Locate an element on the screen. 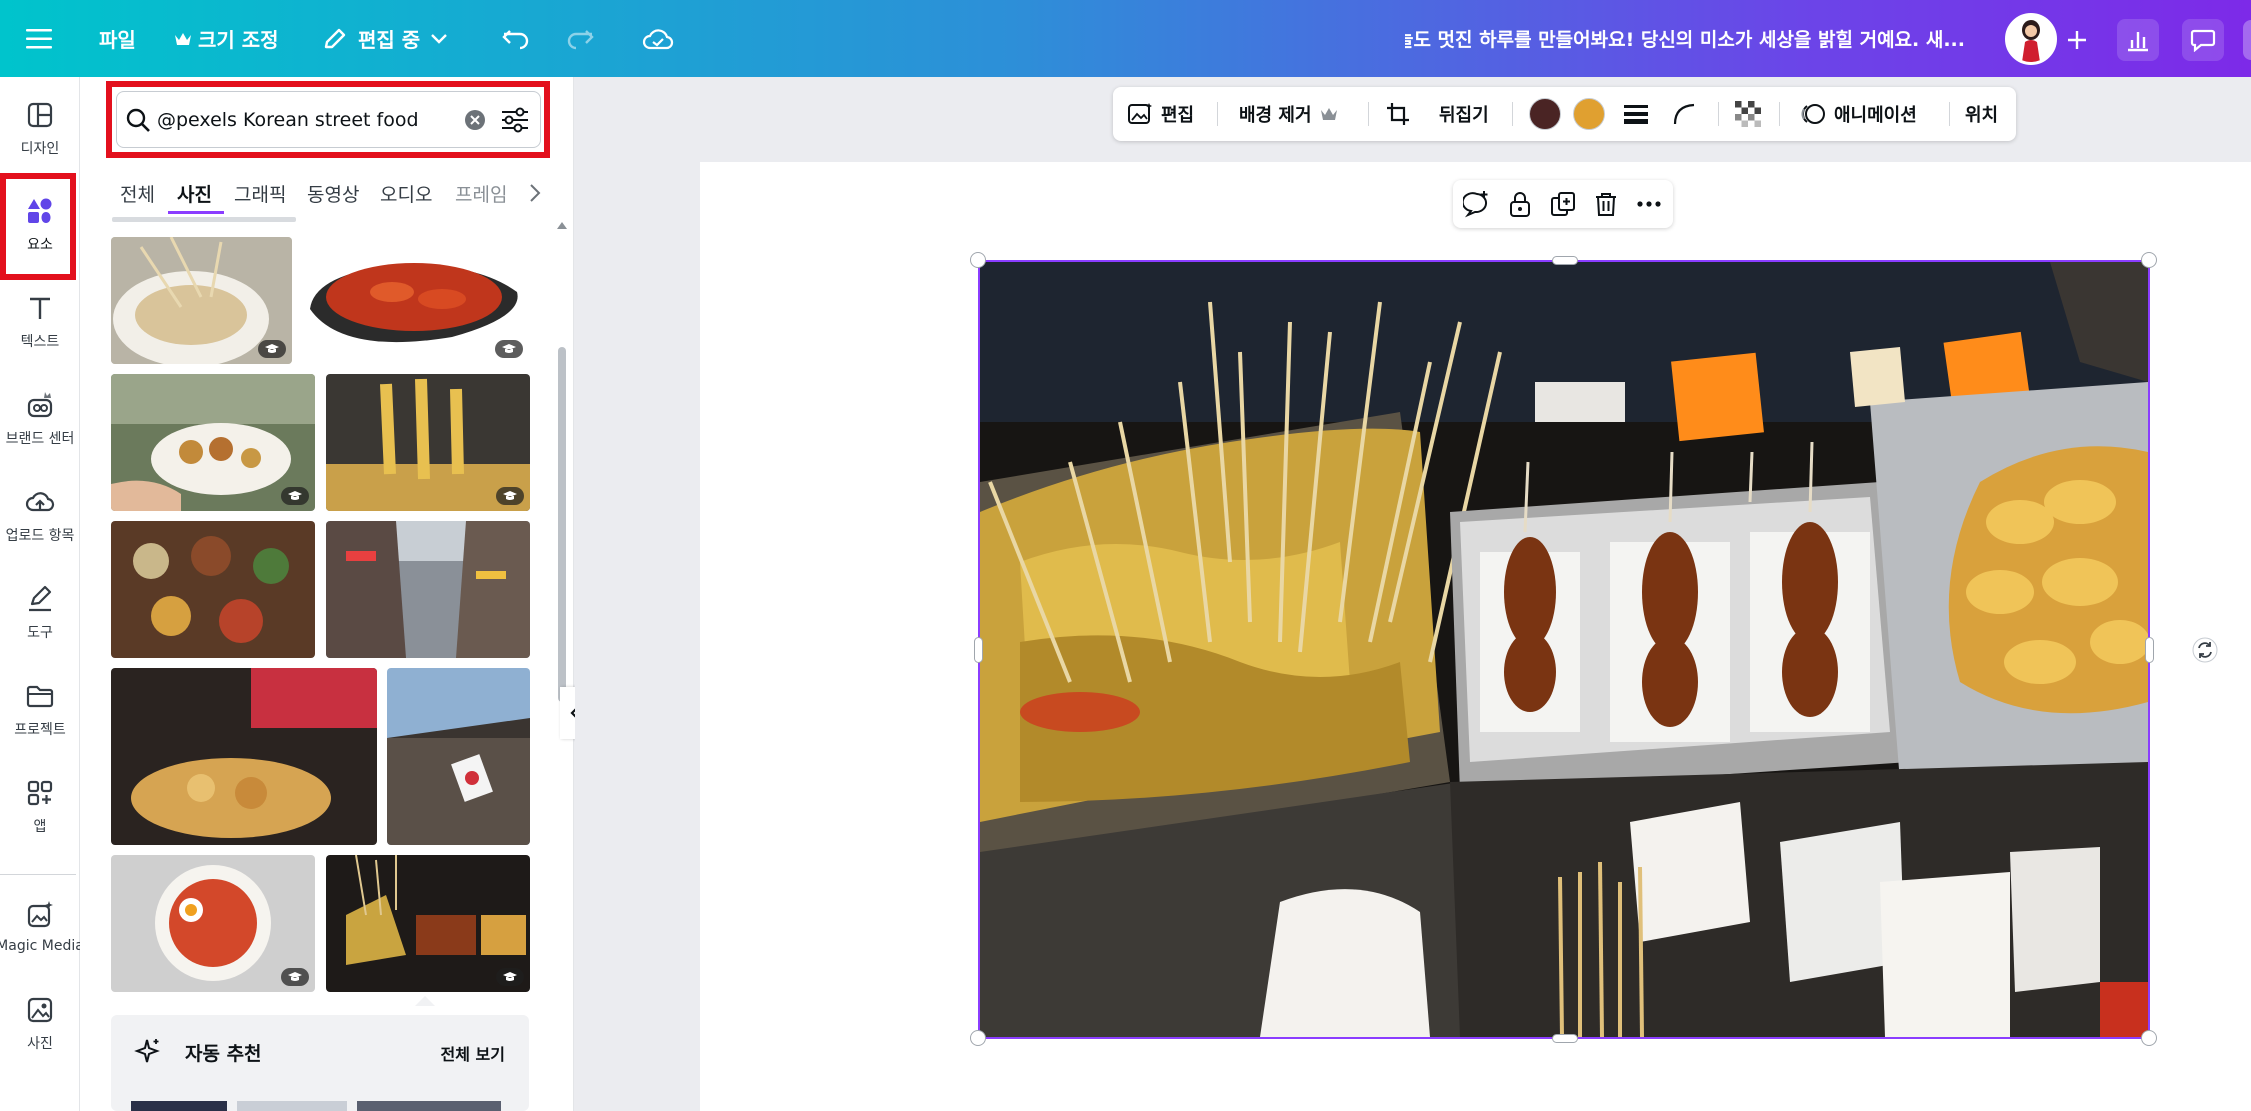 This screenshot has height=1111, width=2251. see-all-link: 전체 보기 is located at coordinates (473, 1053).